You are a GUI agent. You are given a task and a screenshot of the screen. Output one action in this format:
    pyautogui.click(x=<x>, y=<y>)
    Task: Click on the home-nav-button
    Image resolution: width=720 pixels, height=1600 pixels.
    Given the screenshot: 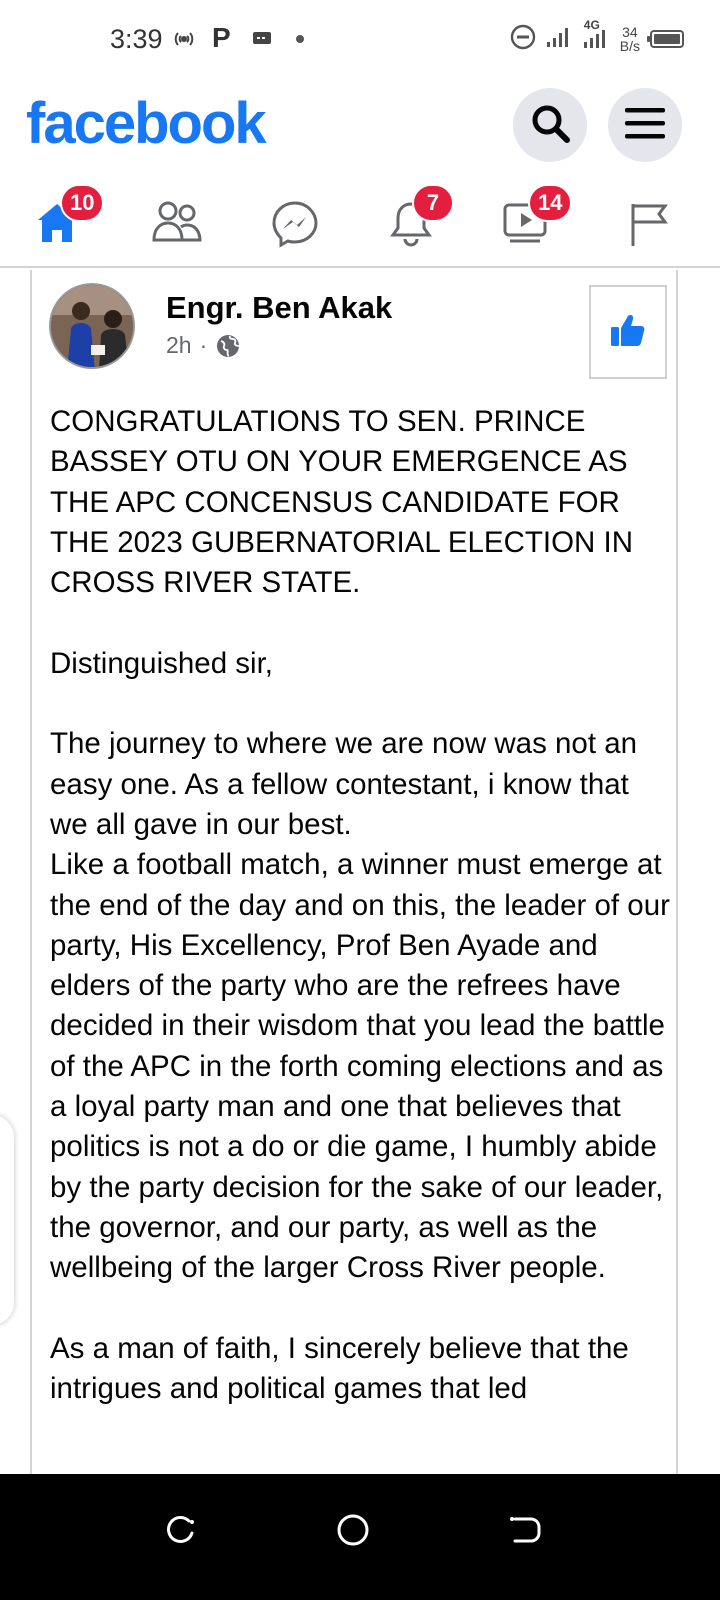 What is the action you would take?
    pyautogui.click(x=353, y=1532)
    